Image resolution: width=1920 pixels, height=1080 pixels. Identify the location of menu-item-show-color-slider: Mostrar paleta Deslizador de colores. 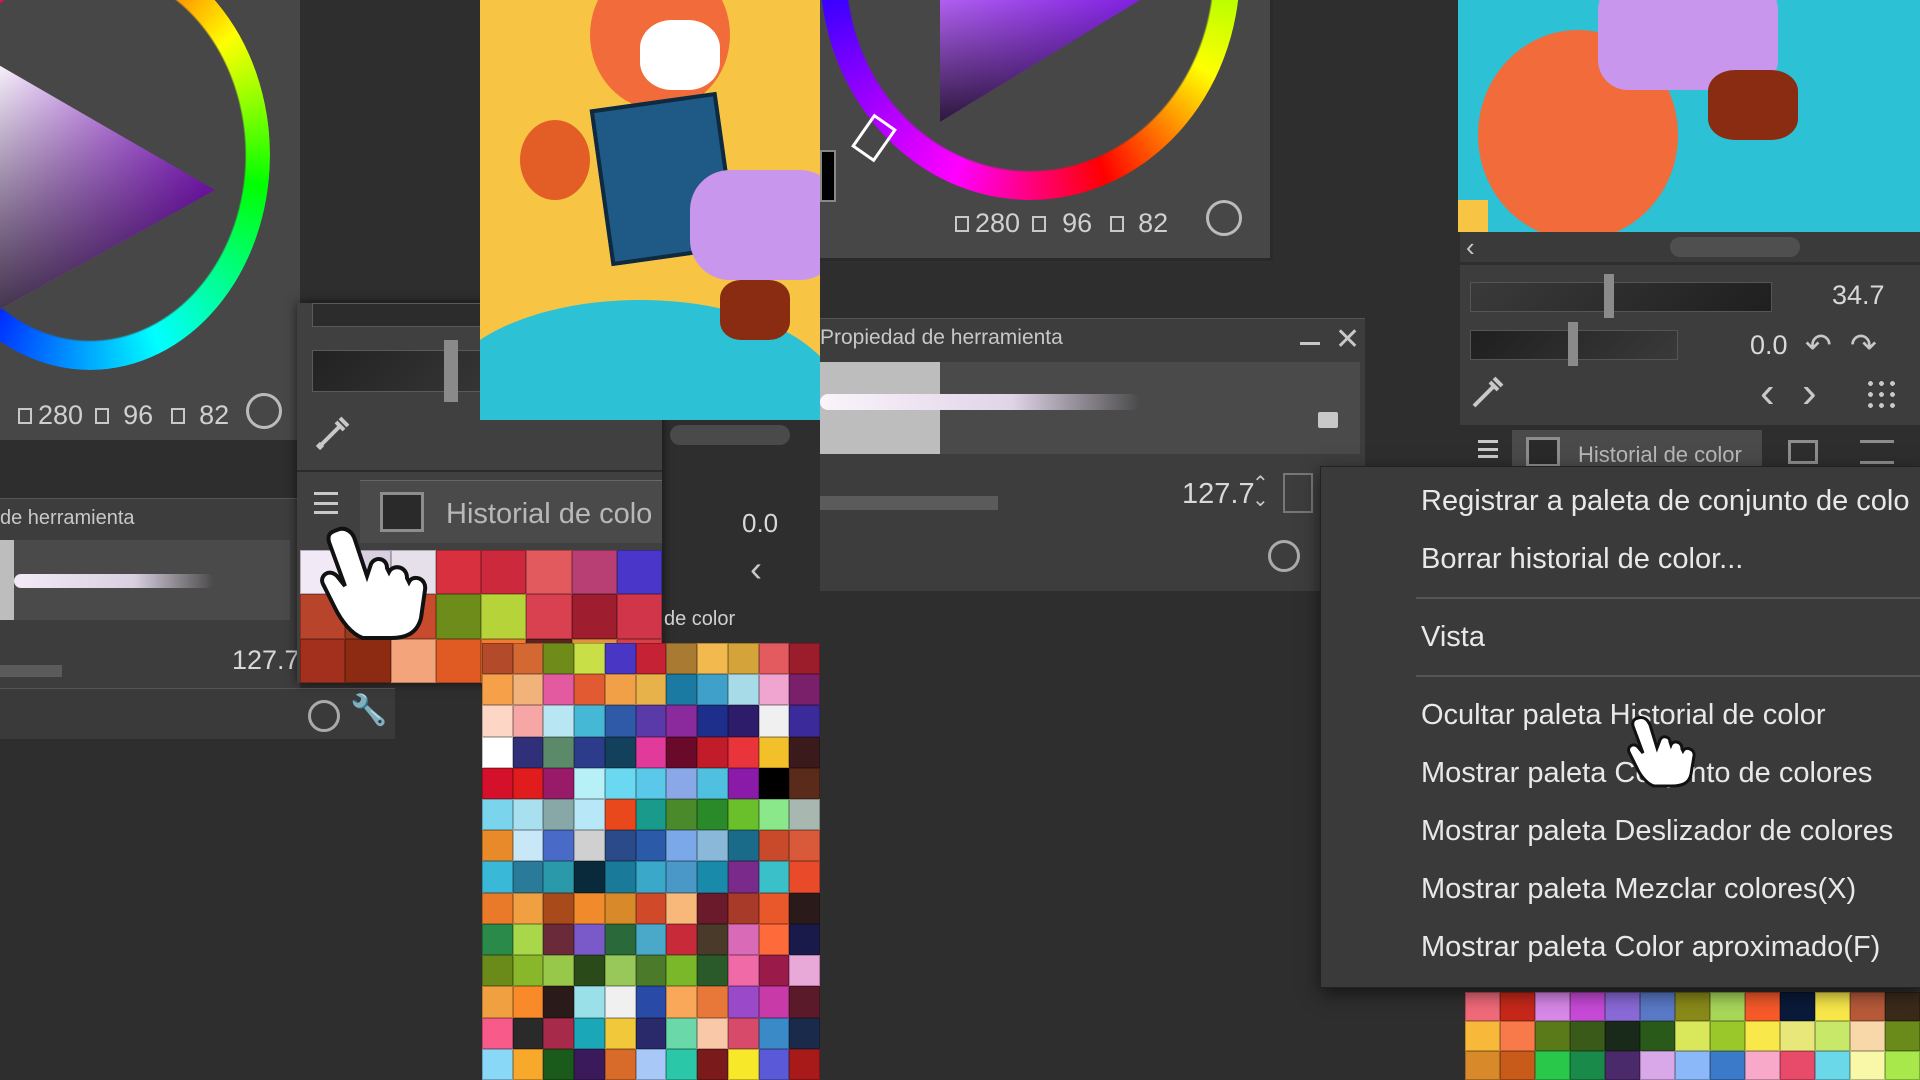
(1657, 831).